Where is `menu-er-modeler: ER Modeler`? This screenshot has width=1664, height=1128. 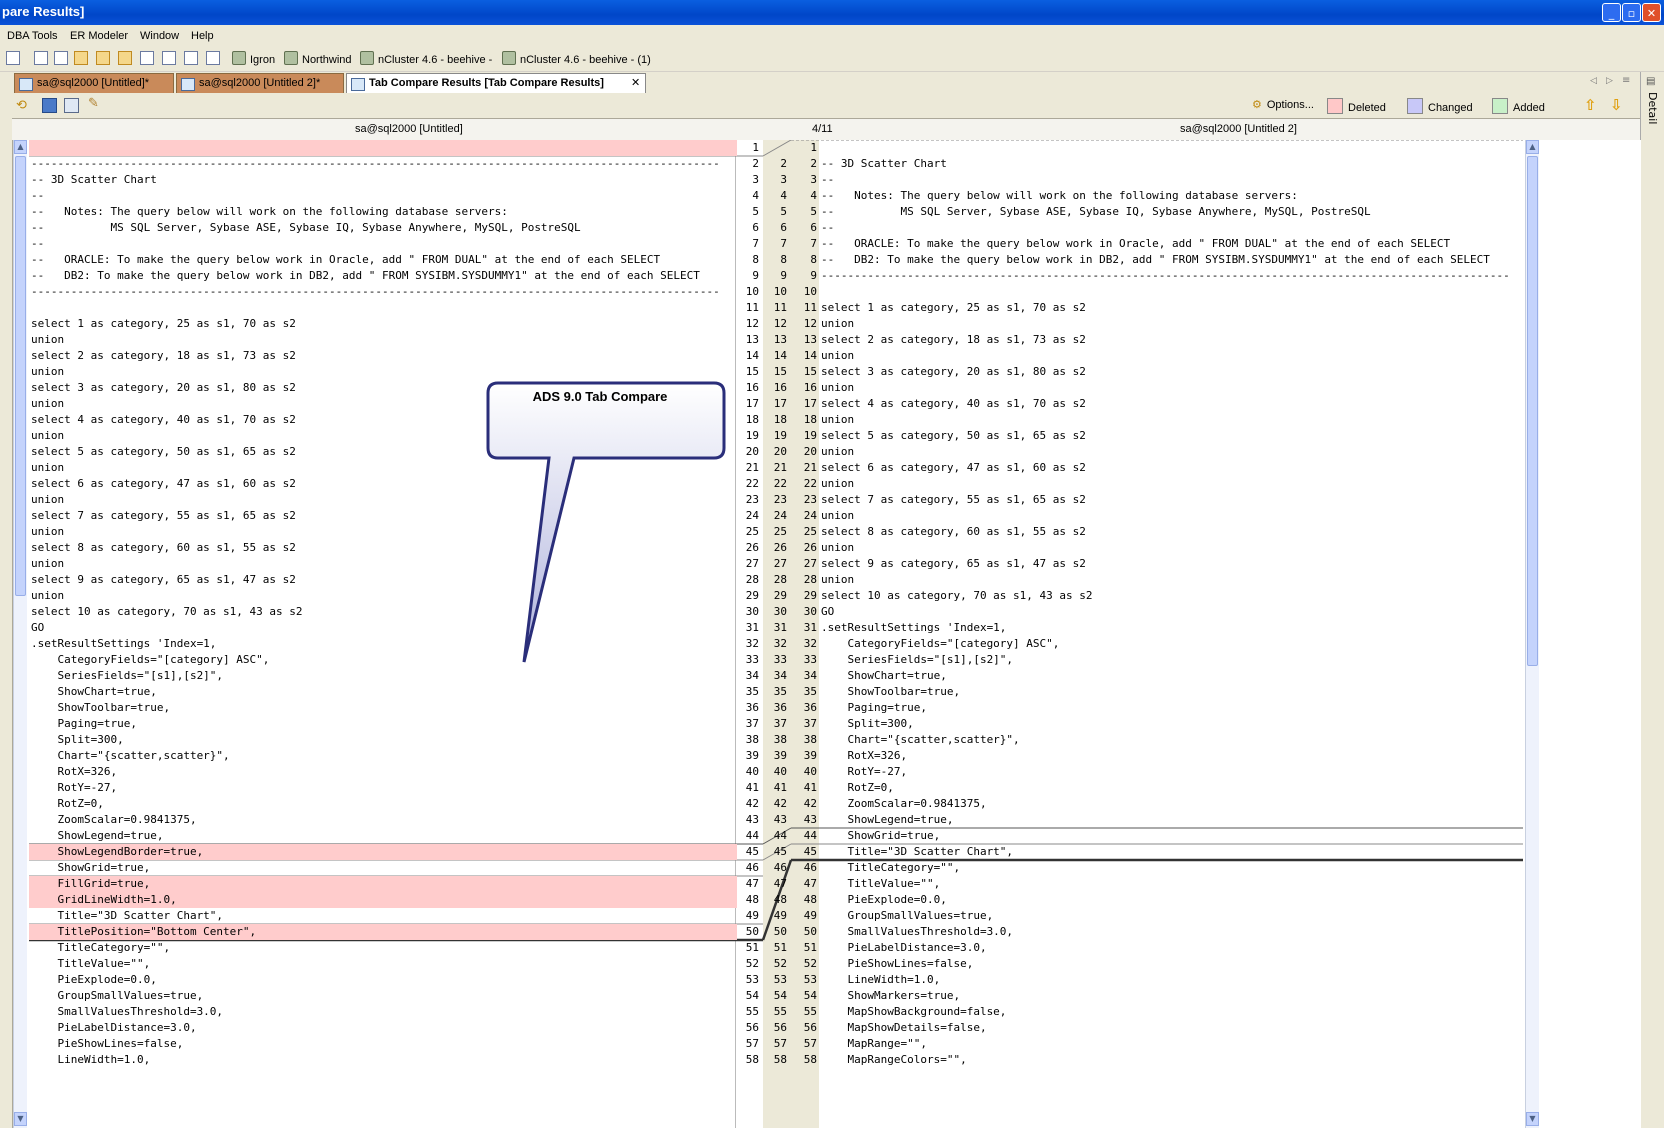 menu-er-modeler: ER Modeler is located at coordinates (99, 36).